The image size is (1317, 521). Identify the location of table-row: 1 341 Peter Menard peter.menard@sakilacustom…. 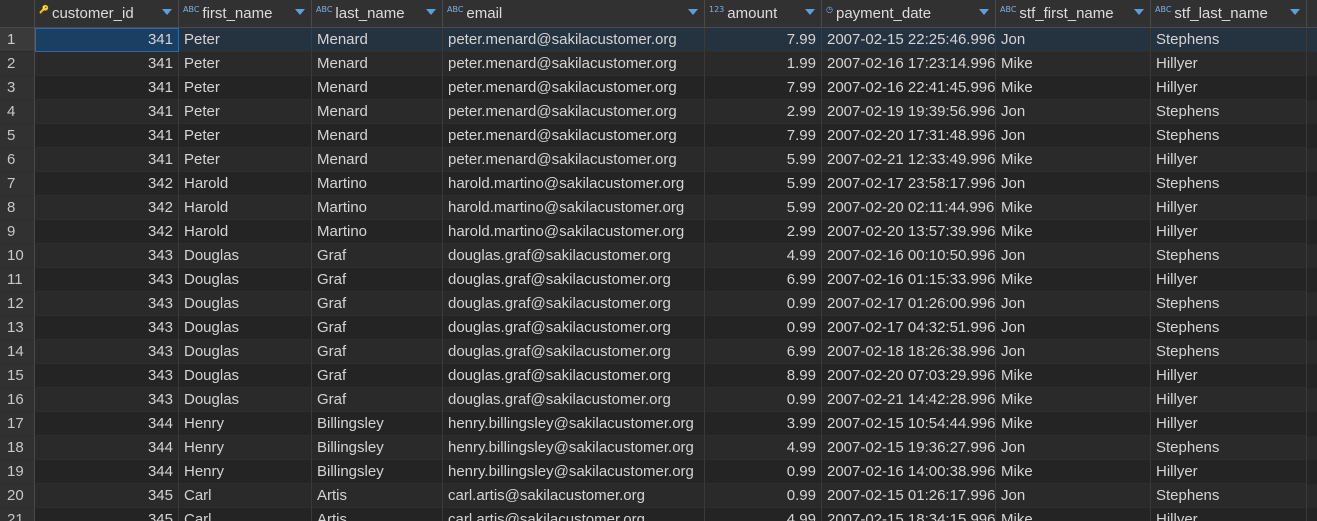
(658, 40).